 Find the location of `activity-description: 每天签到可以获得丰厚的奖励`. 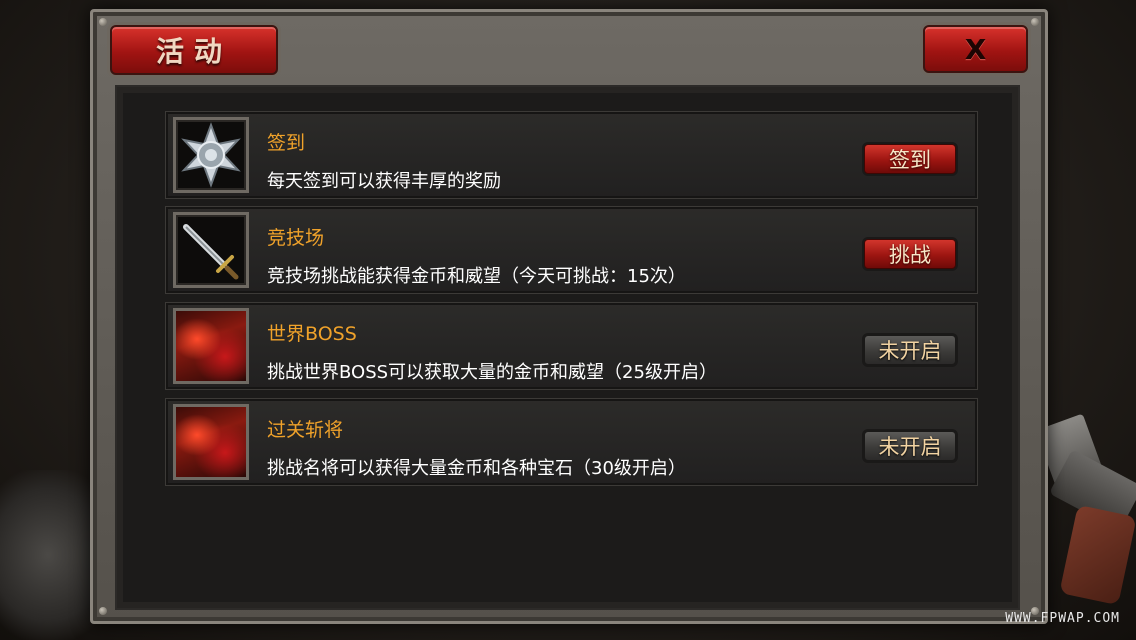

activity-description: 每天签到可以获得丰厚的奖励 is located at coordinates (384, 181).